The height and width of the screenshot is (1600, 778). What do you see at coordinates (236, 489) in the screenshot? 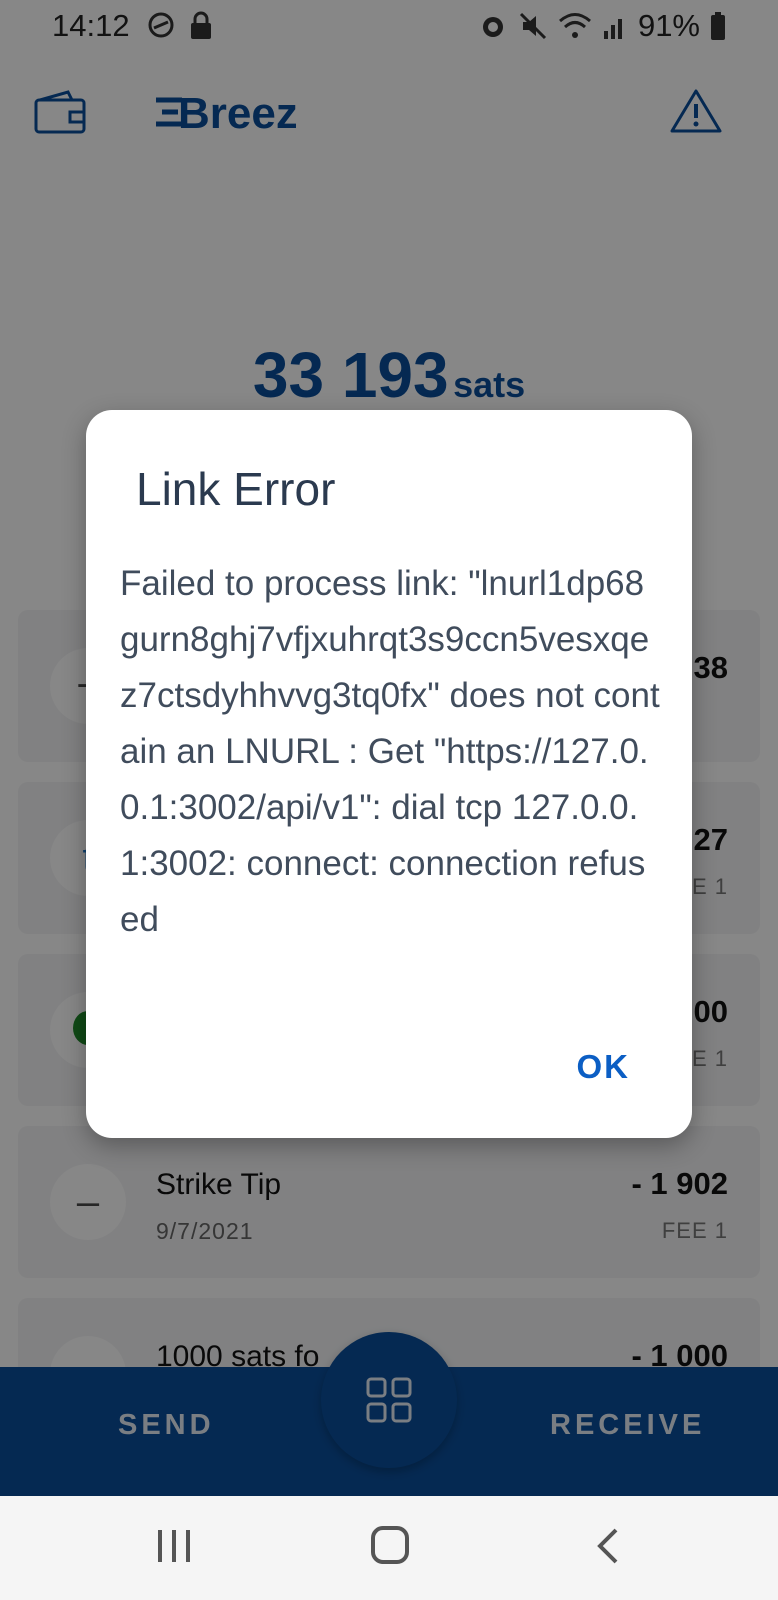
I see `dialog-title: Link Error` at bounding box center [236, 489].